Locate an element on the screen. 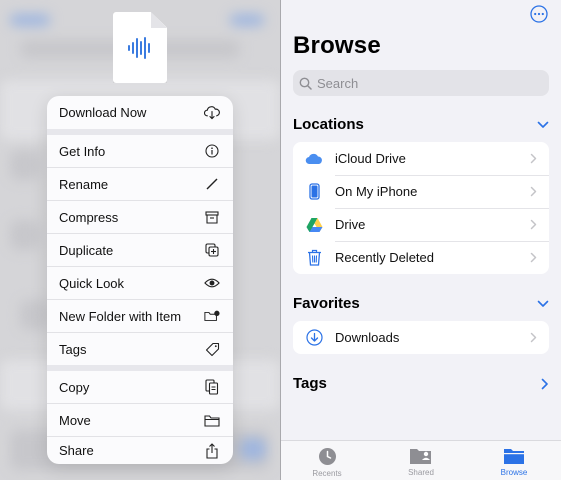 This screenshot has width=561, height=480. ellipsis-circle-icon is located at coordinates (539, 14).